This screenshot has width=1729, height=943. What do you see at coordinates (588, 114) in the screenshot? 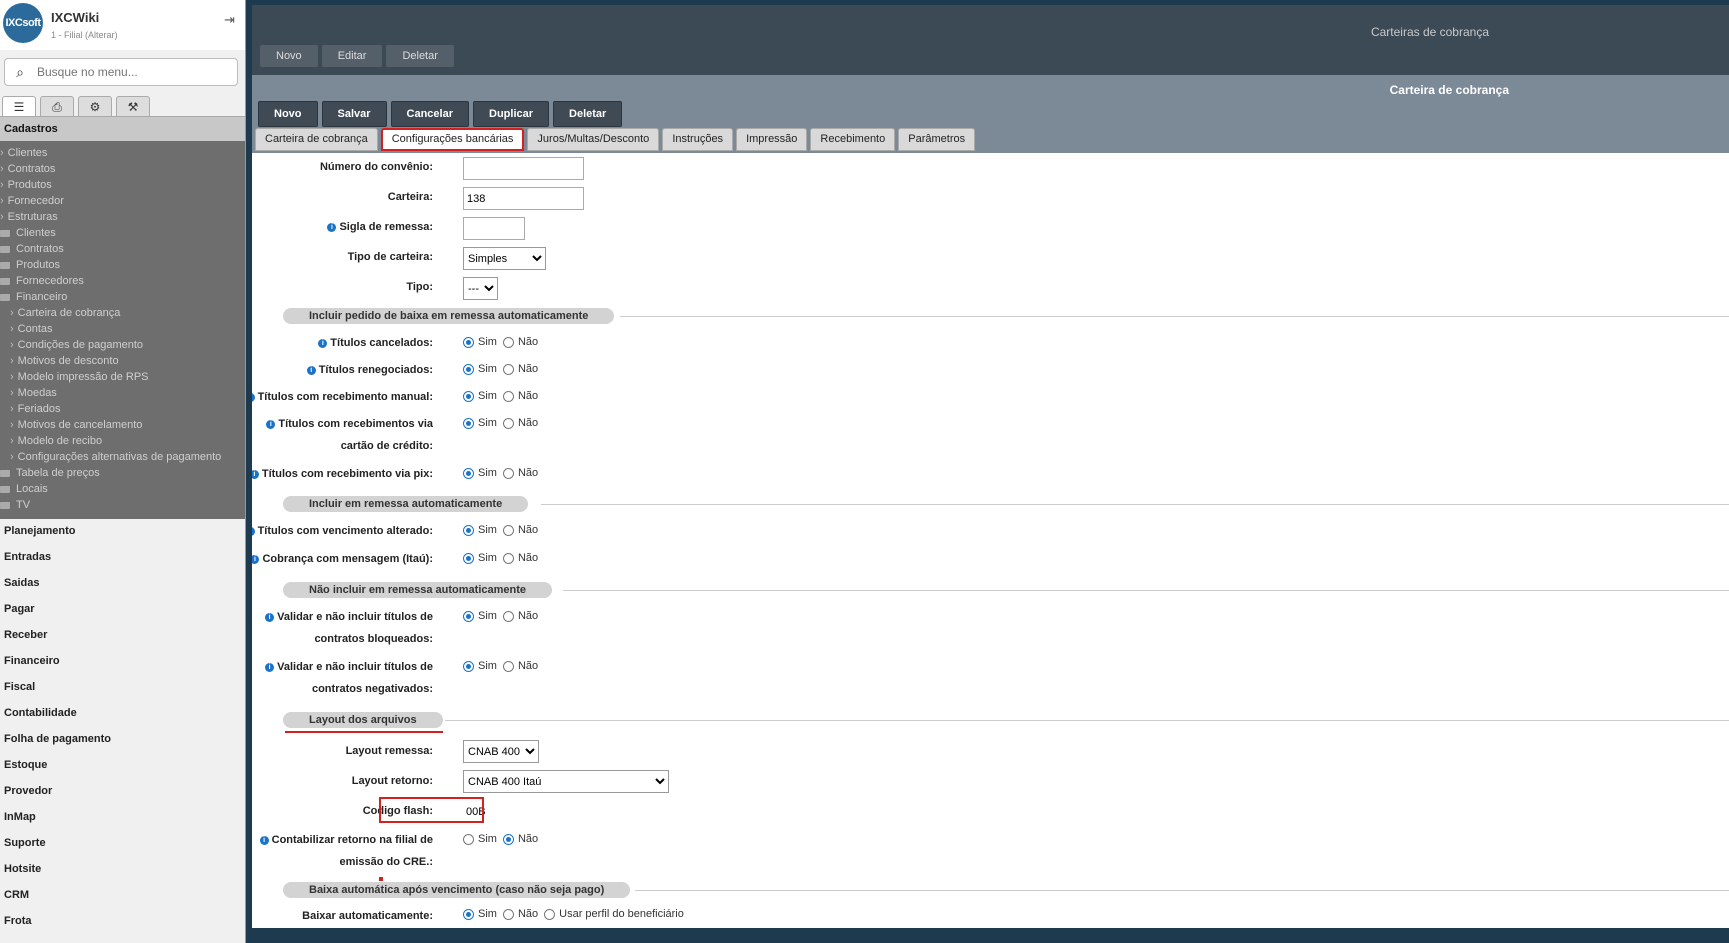
I see `delete-button: Deletar` at bounding box center [588, 114].